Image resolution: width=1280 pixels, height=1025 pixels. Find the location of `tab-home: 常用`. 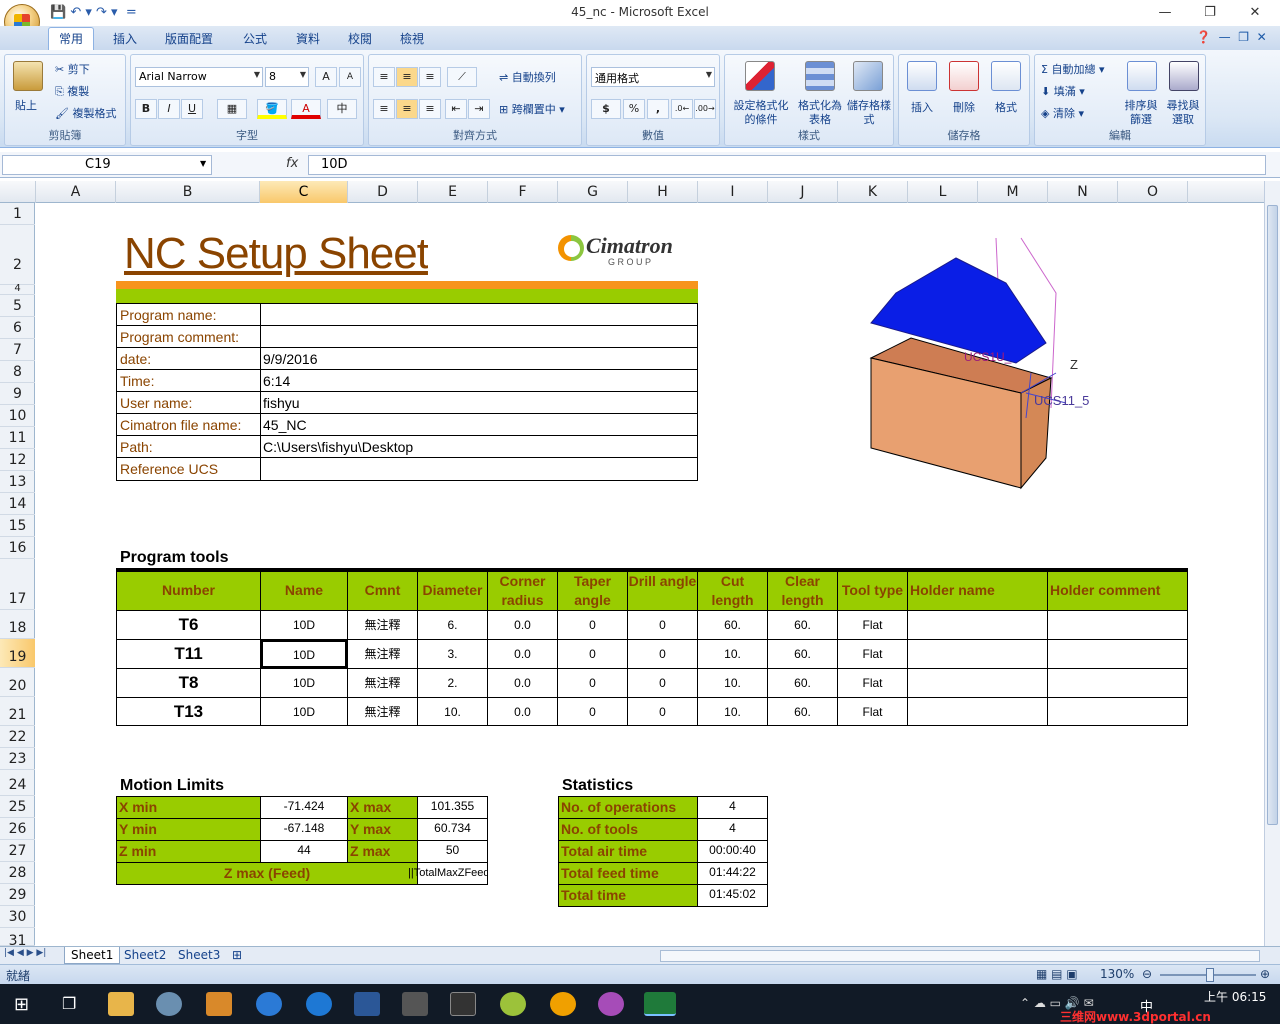

tab-home: 常用 is located at coordinates (71, 38).